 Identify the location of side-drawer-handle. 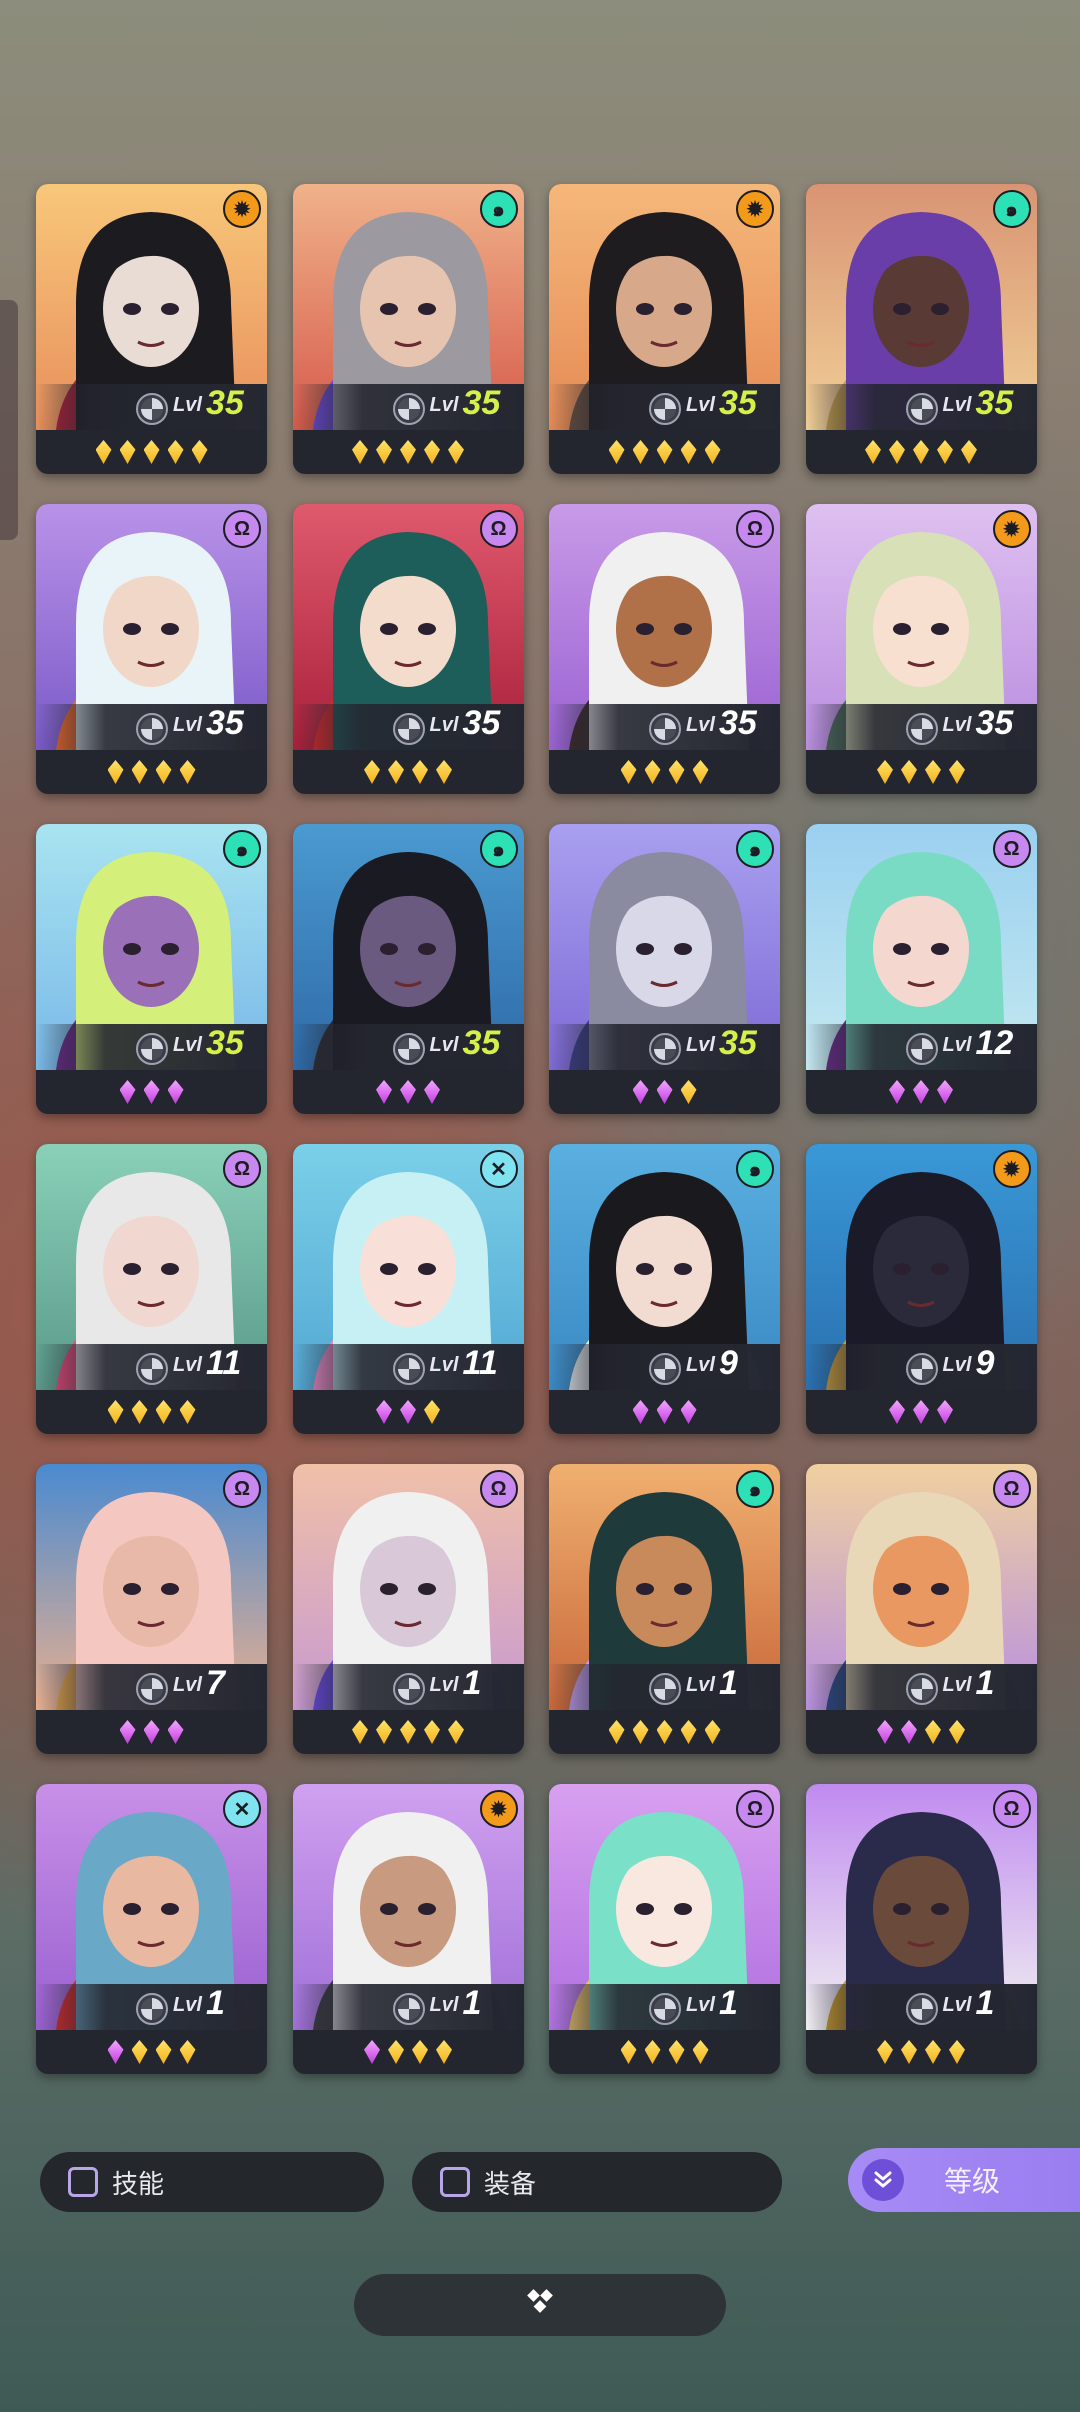
(9, 420).